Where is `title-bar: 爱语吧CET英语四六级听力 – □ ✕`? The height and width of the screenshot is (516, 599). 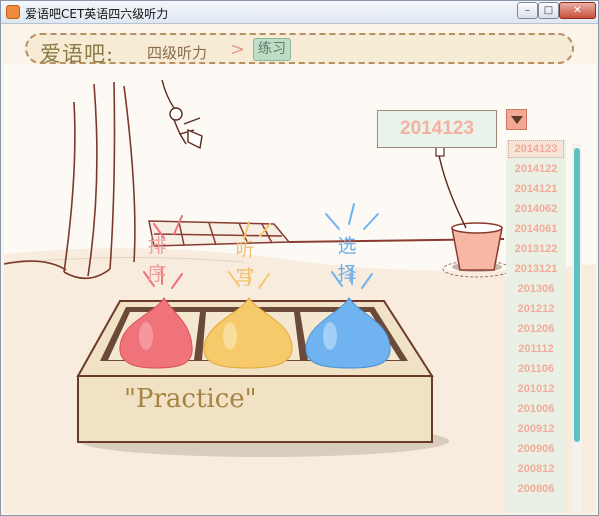
title-bar: 爱语吧CET英语四六级听力 – □ ✕ is located at coordinates (299, 12).